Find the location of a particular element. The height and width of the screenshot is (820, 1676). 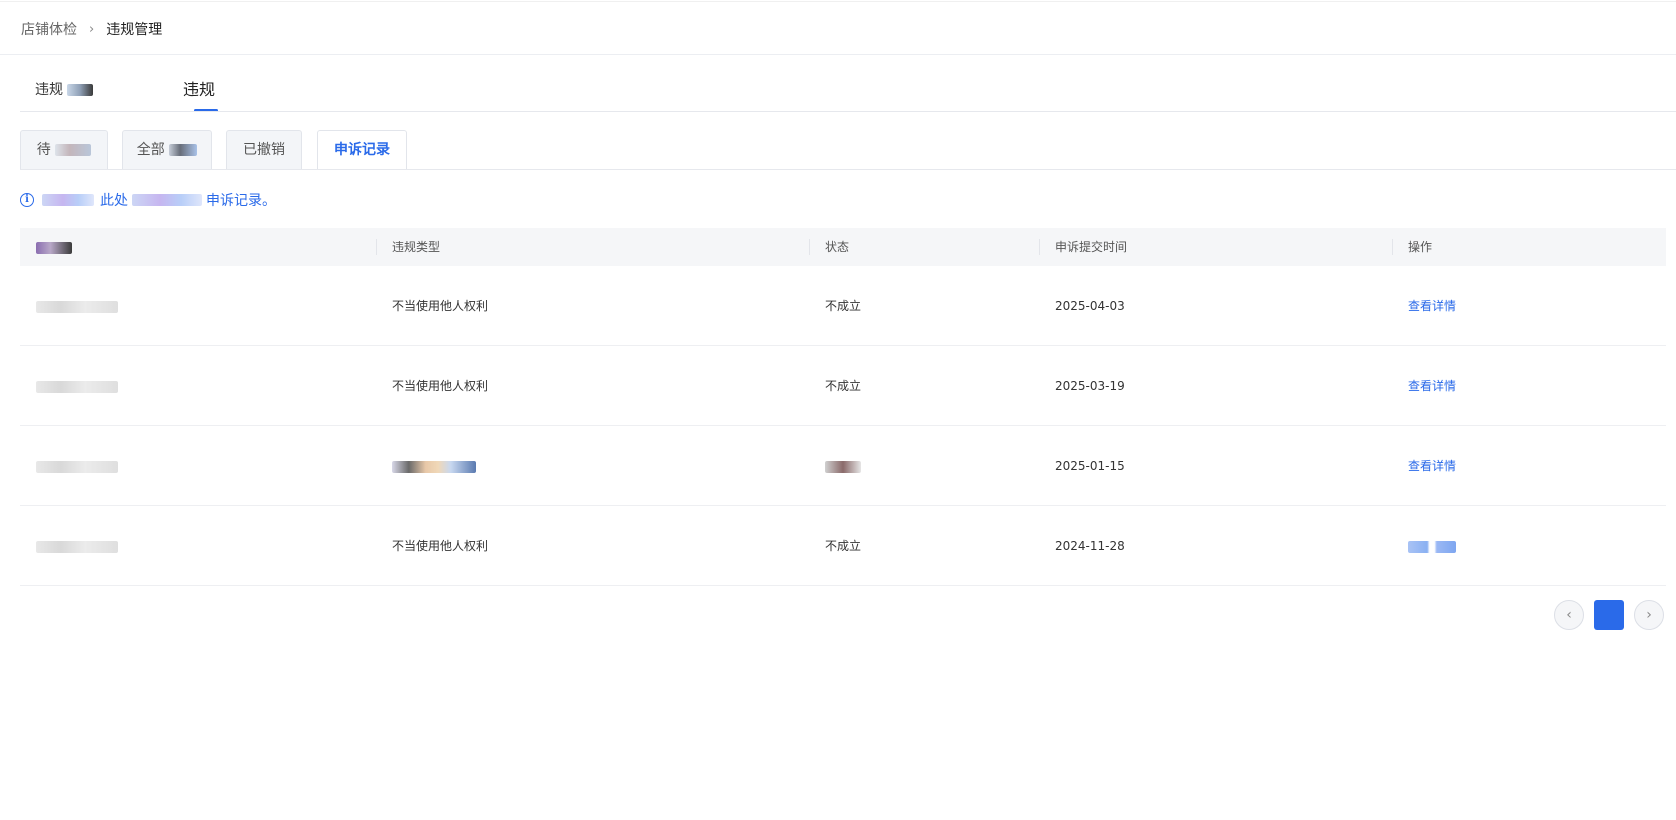

prev-page-button: ‹ is located at coordinates (1569, 615).